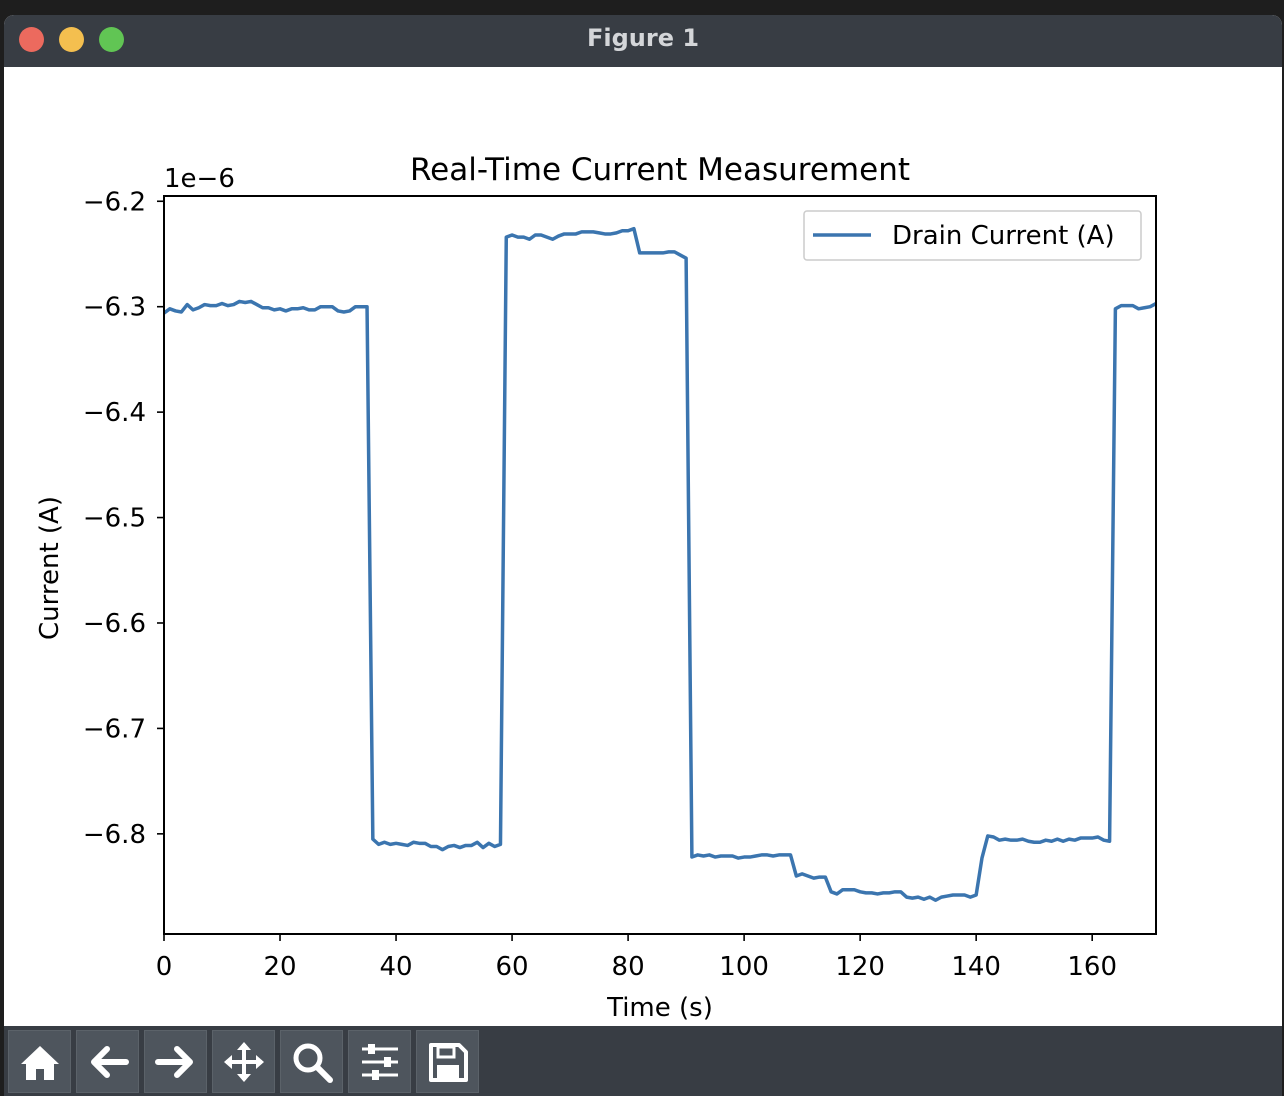 This screenshot has height=1096, width=1284. I want to click on x-tick-label: 80, so click(628, 967).